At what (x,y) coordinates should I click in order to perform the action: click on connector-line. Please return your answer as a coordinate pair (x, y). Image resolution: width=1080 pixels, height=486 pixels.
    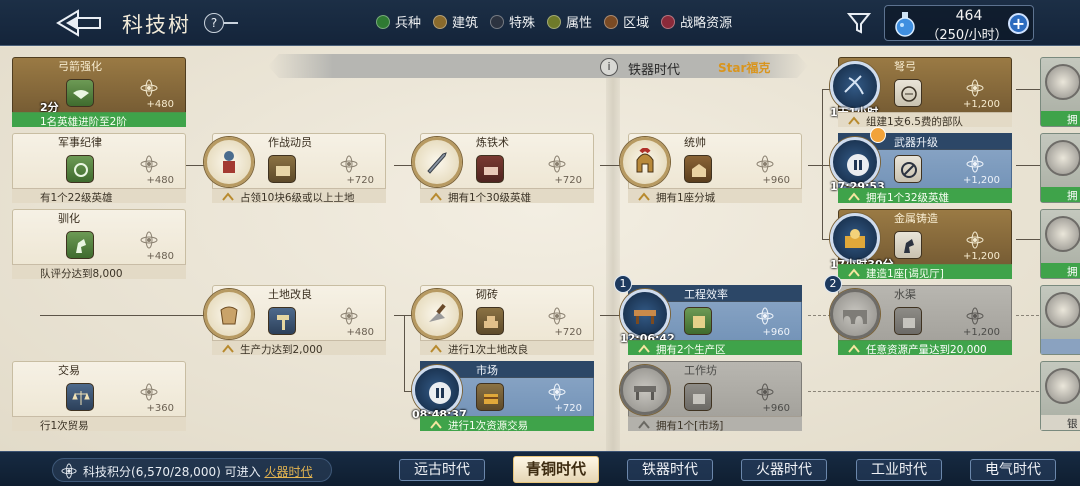
    Looking at the image, I should click on (125, 315).